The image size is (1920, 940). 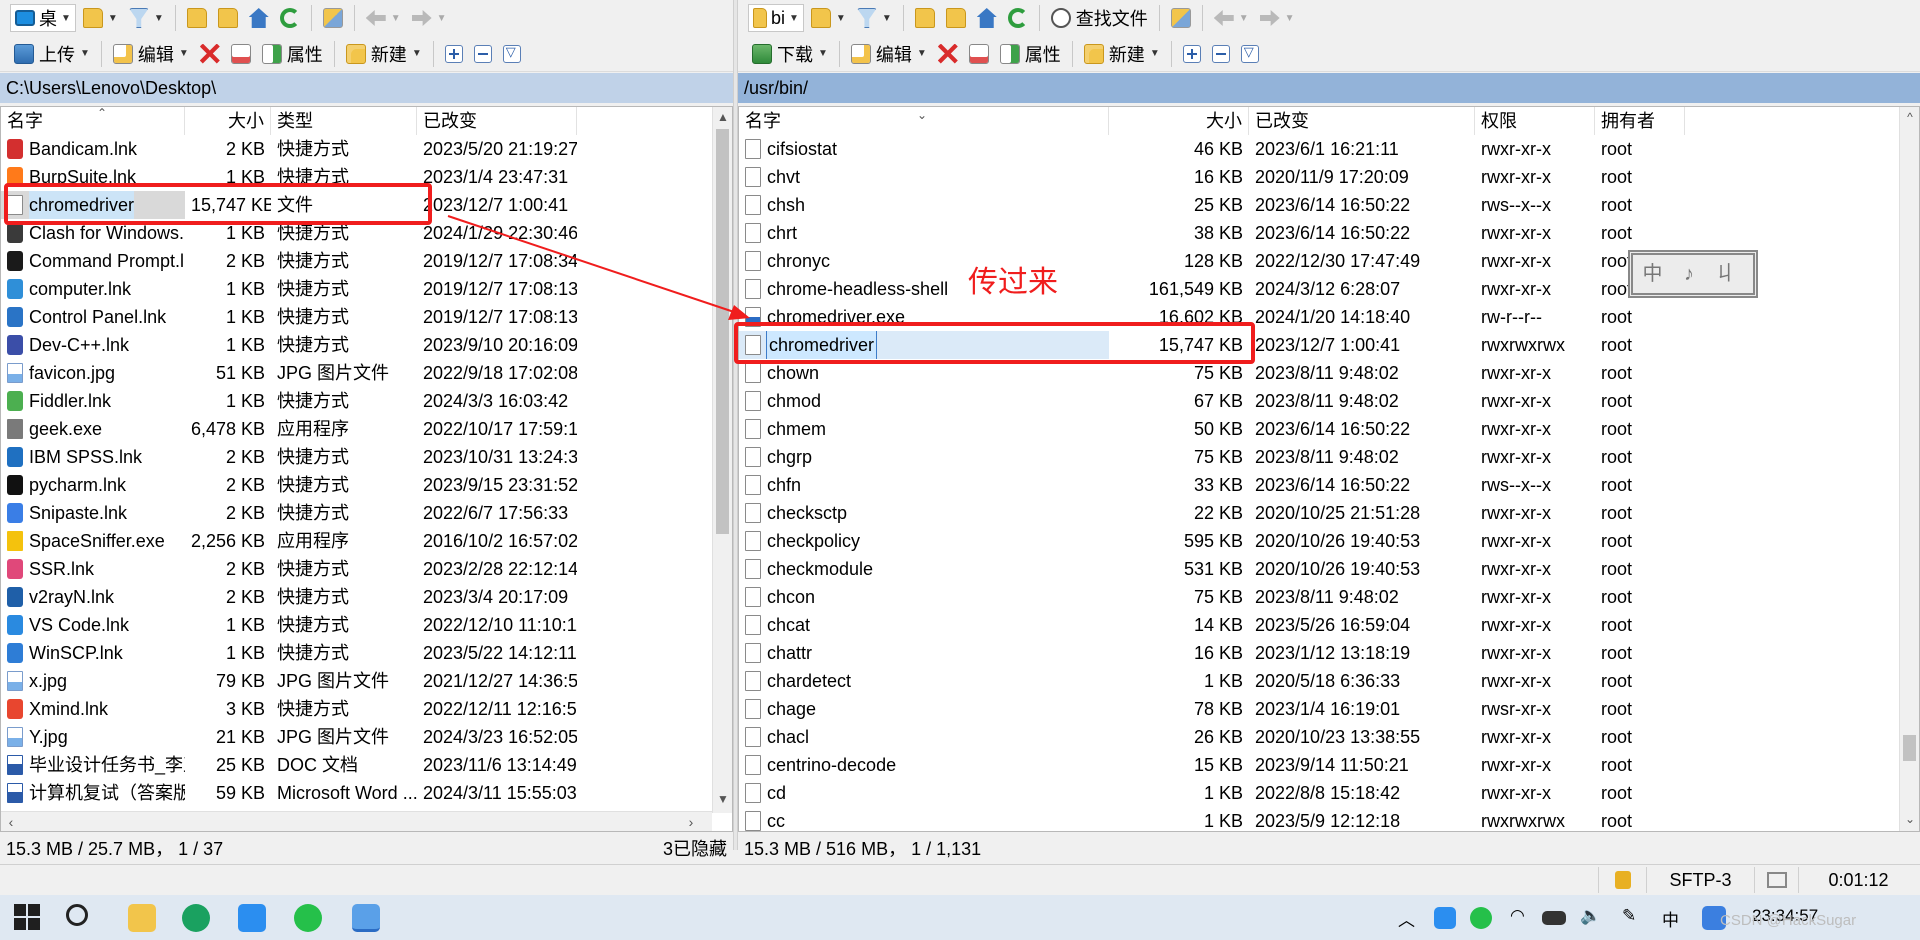 I want to click on table-row: VS Code.lnk 1 KB 快捷方式 2022/12/10 11:10:11, so click(x=366, y=625).